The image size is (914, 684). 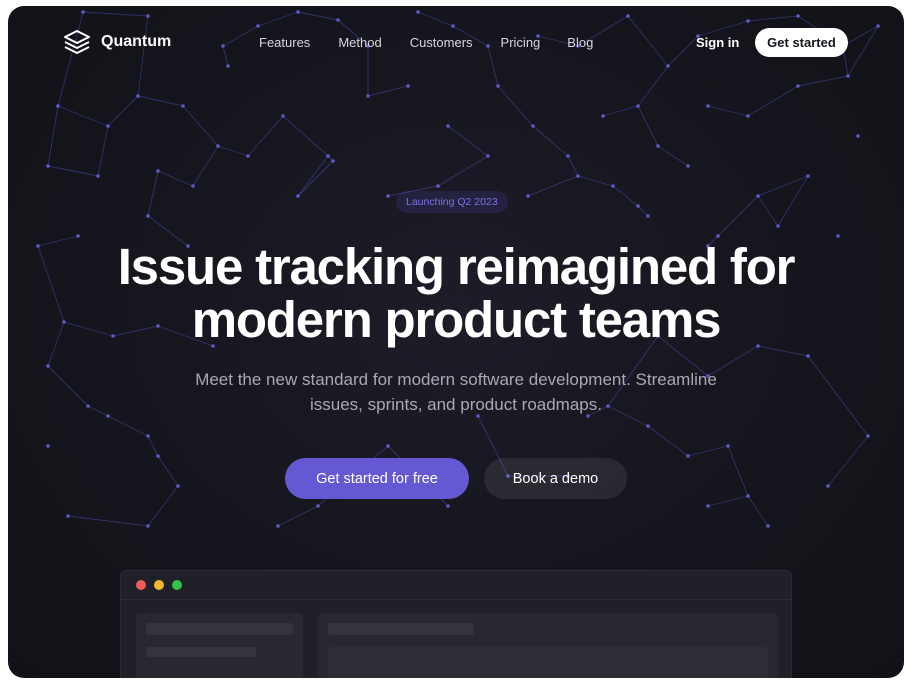 I want to click on layers-icon, so click(x=77, y=42).